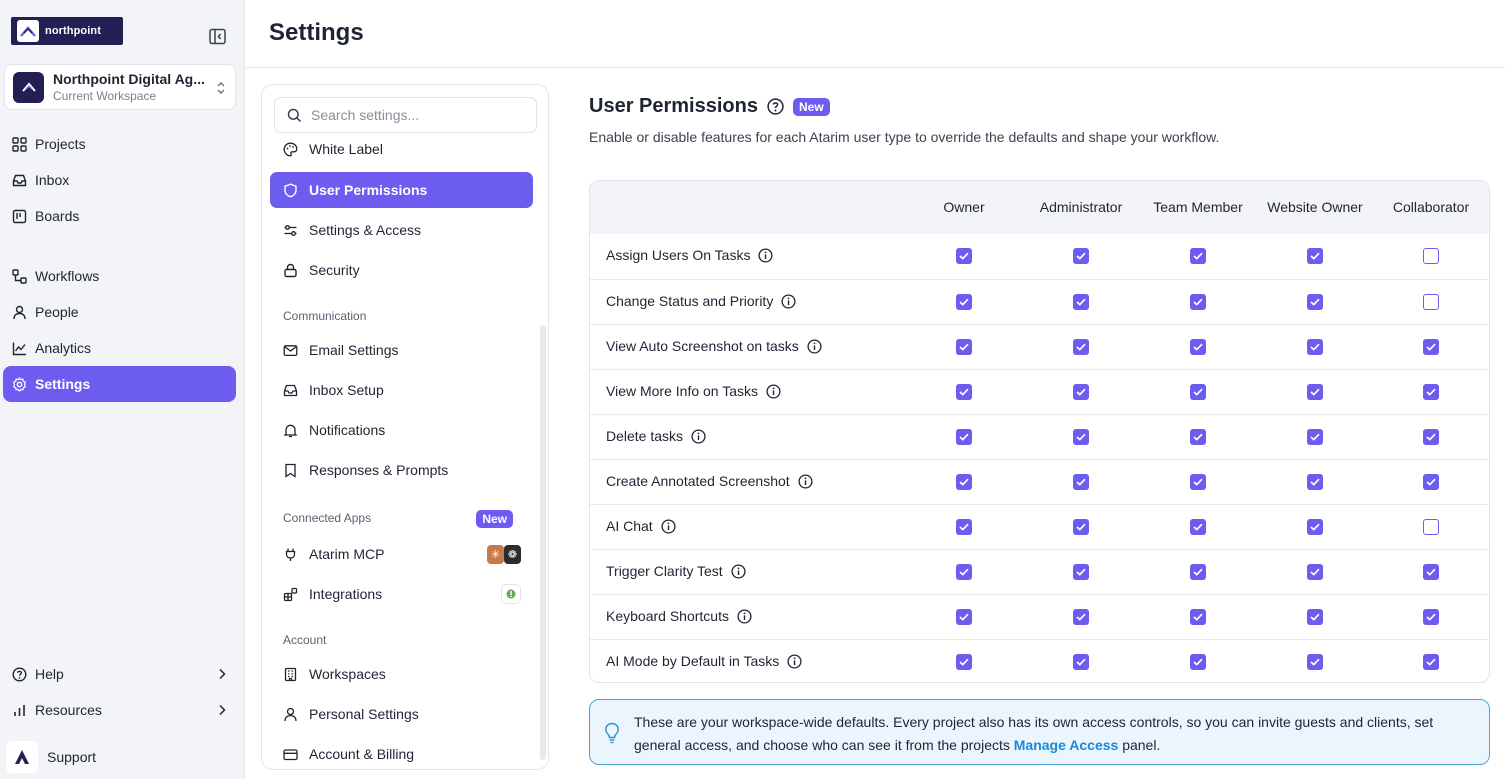 This screenshot has height=779, width=1505. Describe the element at coordinates (401, 674) in the screenshot. I see `settings-item-workspaces: Workspaces` at that location.